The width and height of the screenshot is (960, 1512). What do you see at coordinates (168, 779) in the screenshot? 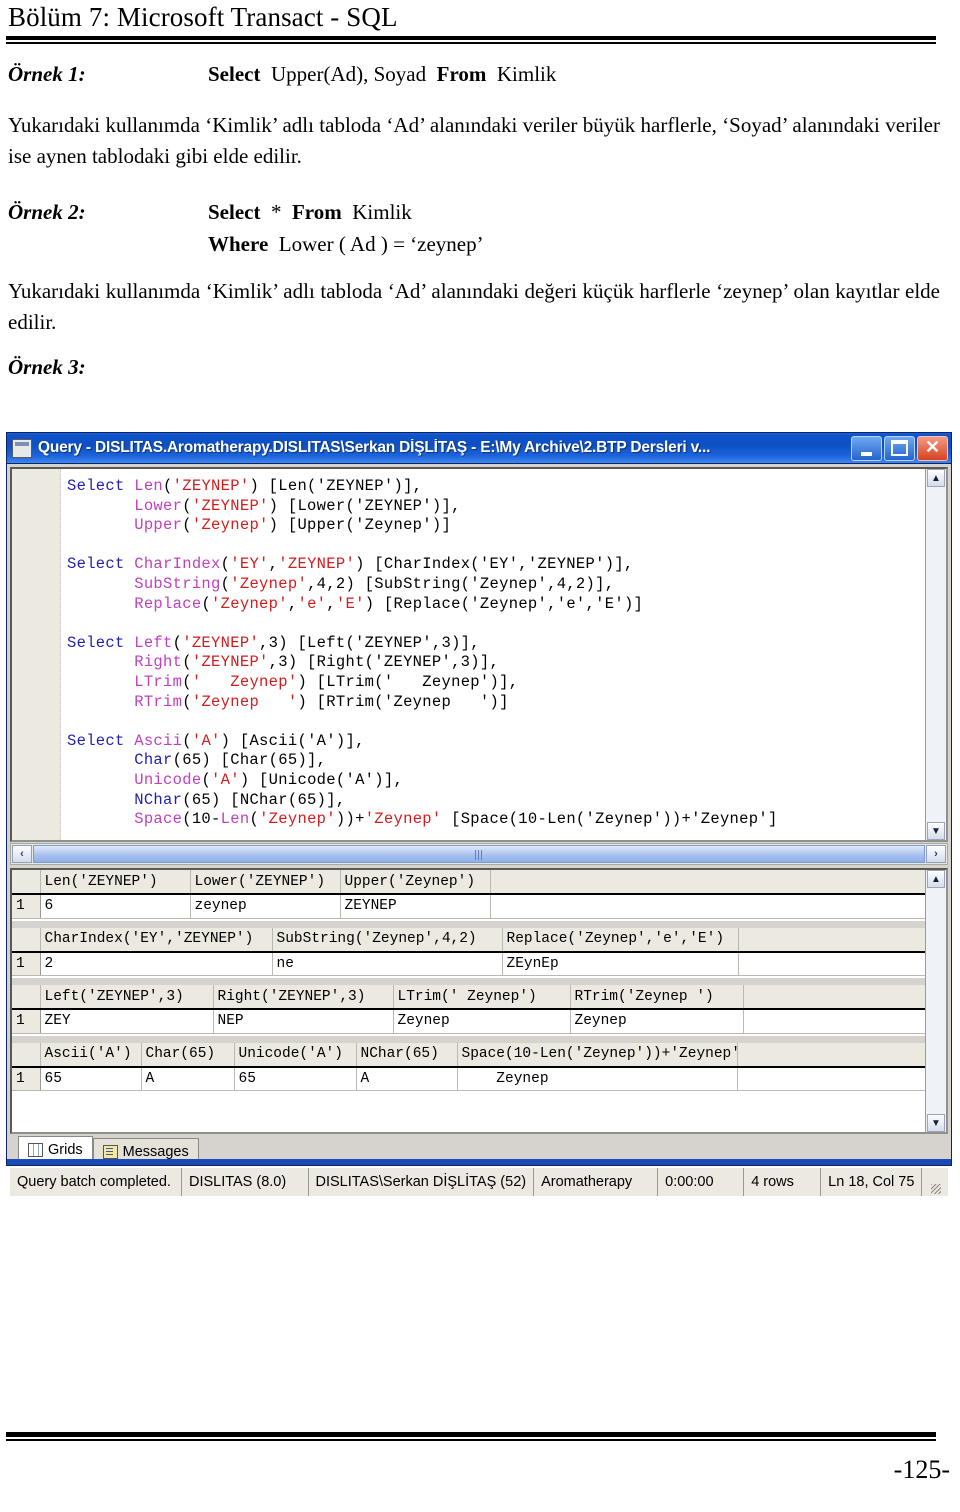
I see `code-token: Unicode` at bounding box center [168, 779].